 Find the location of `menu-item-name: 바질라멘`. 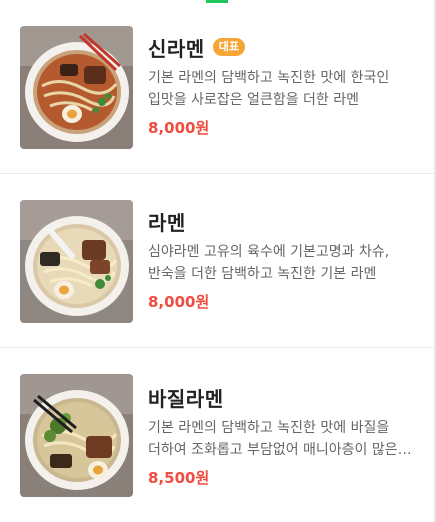

menu-item-name: 바질라멘 is located at coordinates (186, 398).